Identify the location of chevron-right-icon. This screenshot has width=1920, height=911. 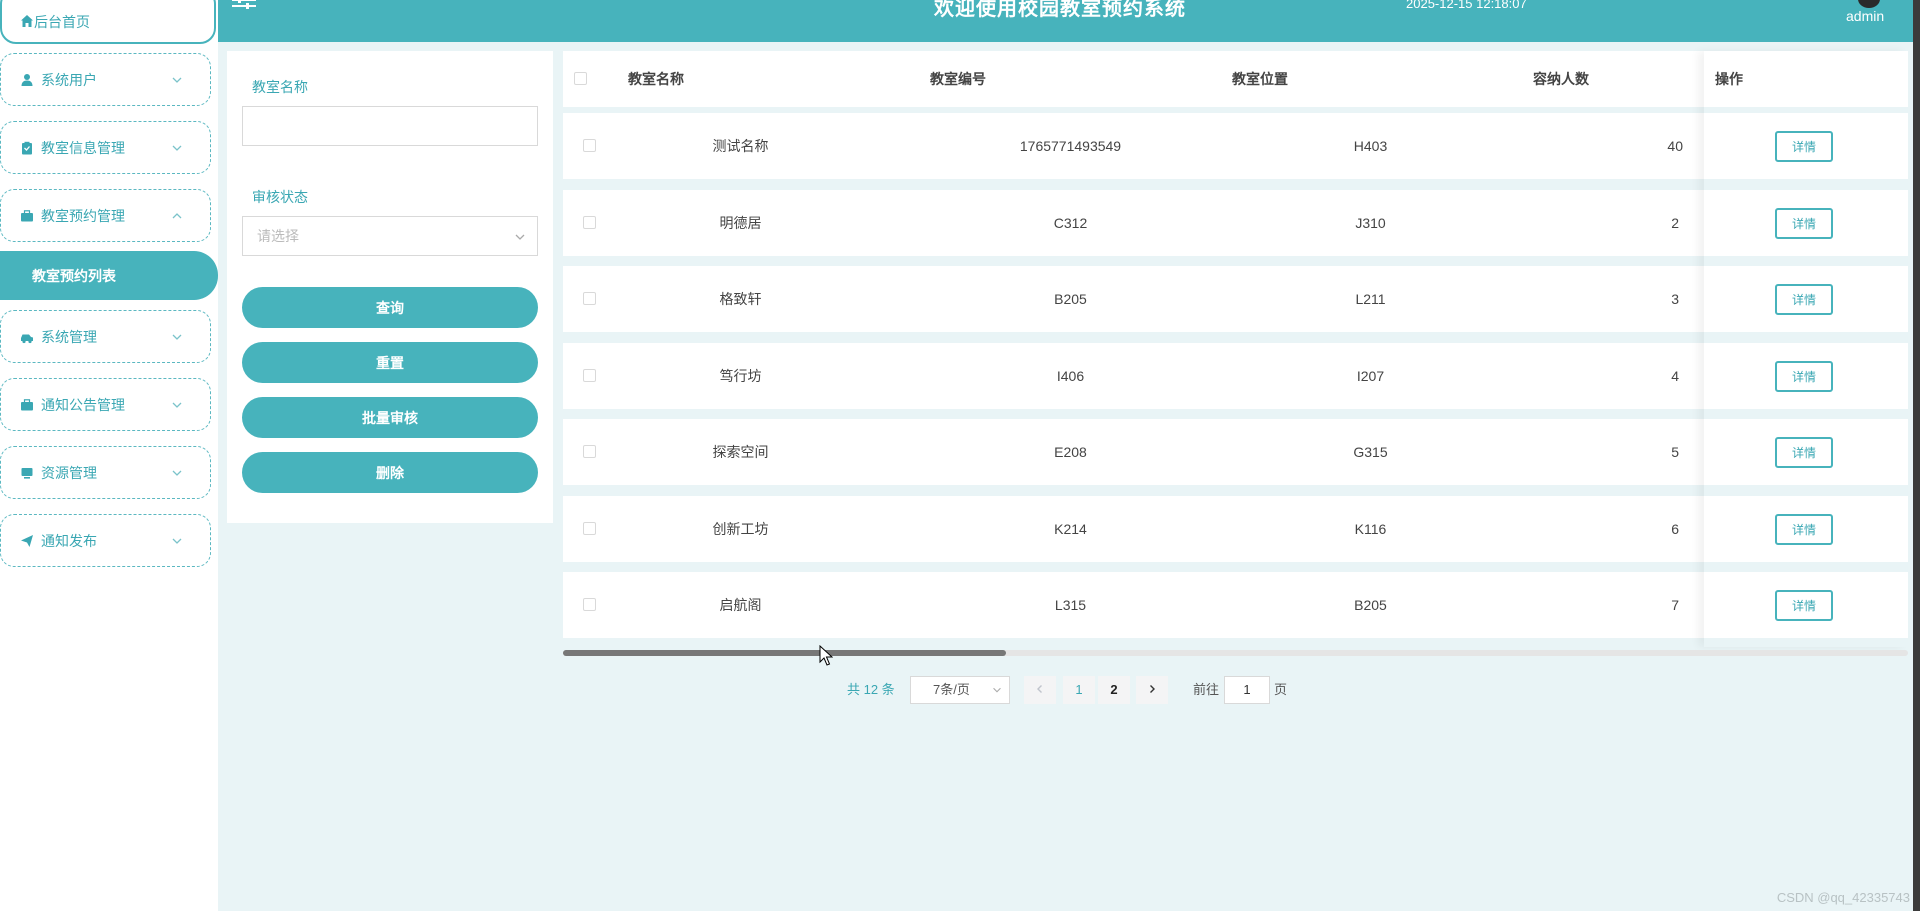
(1152, 689).